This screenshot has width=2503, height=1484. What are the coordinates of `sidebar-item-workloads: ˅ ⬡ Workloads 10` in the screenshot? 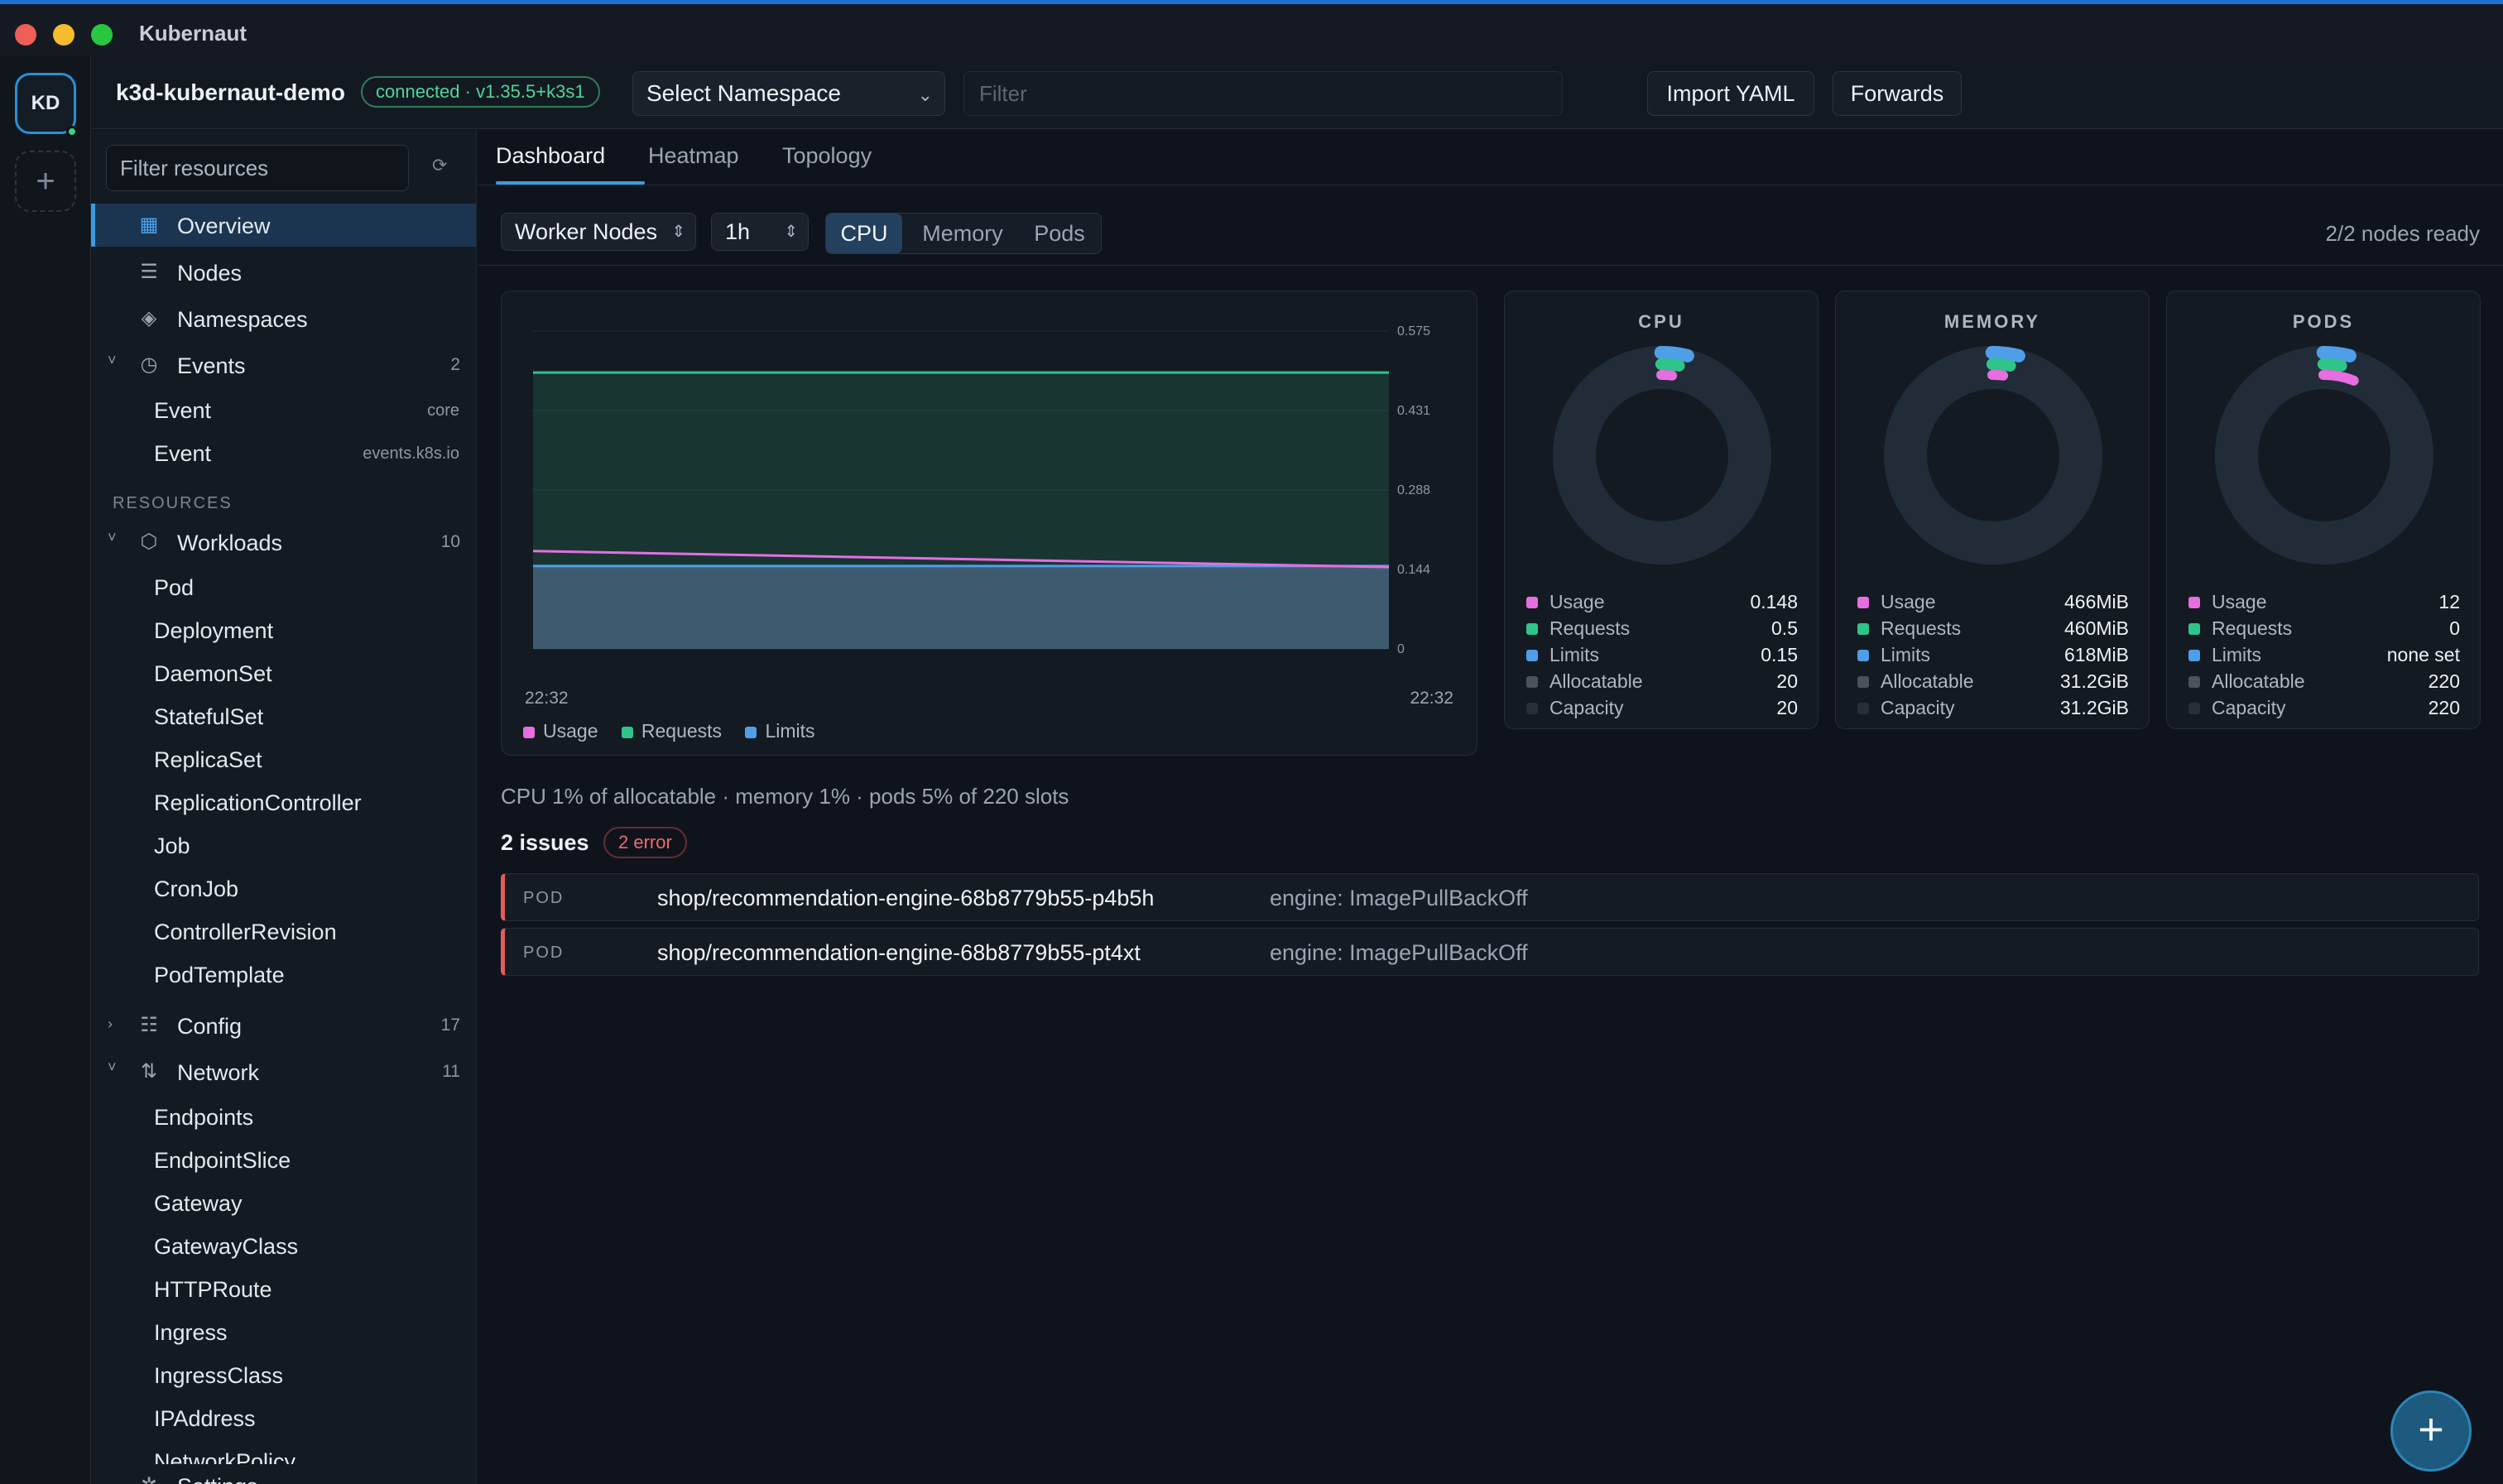 It's located at (283, 542).